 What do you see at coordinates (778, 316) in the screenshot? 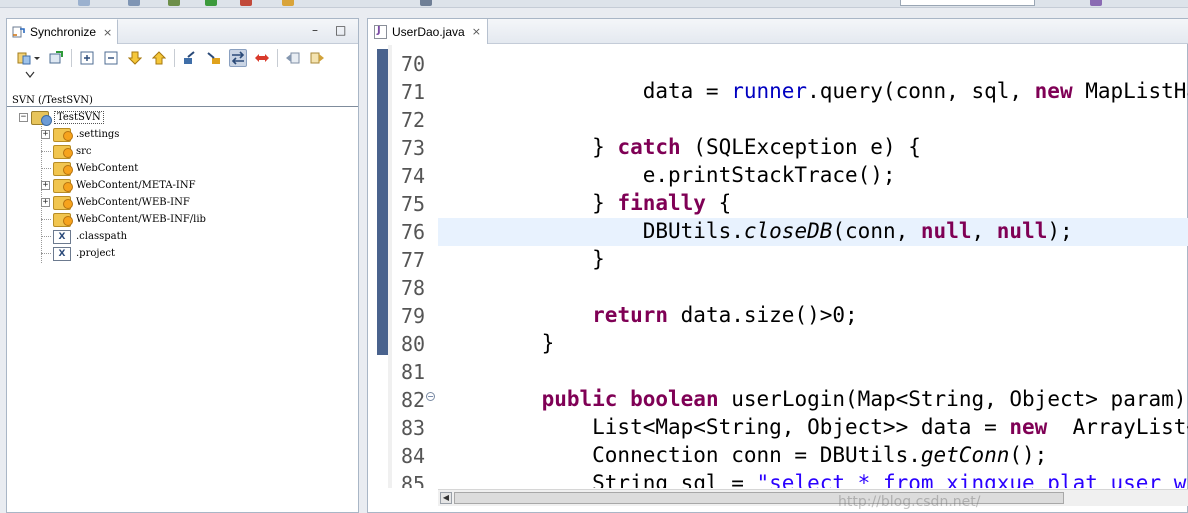
I see `code-line: 79 return data.size()>0;` at bounding box center [778, 316].